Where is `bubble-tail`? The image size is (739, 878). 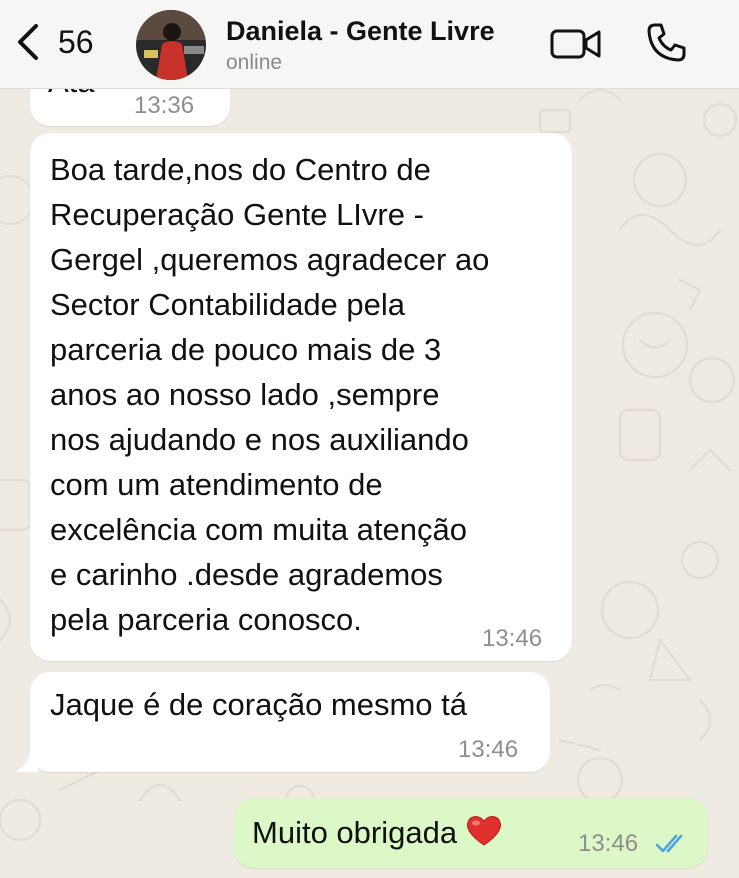 bubble-tail is located at coordinates (26, 762).